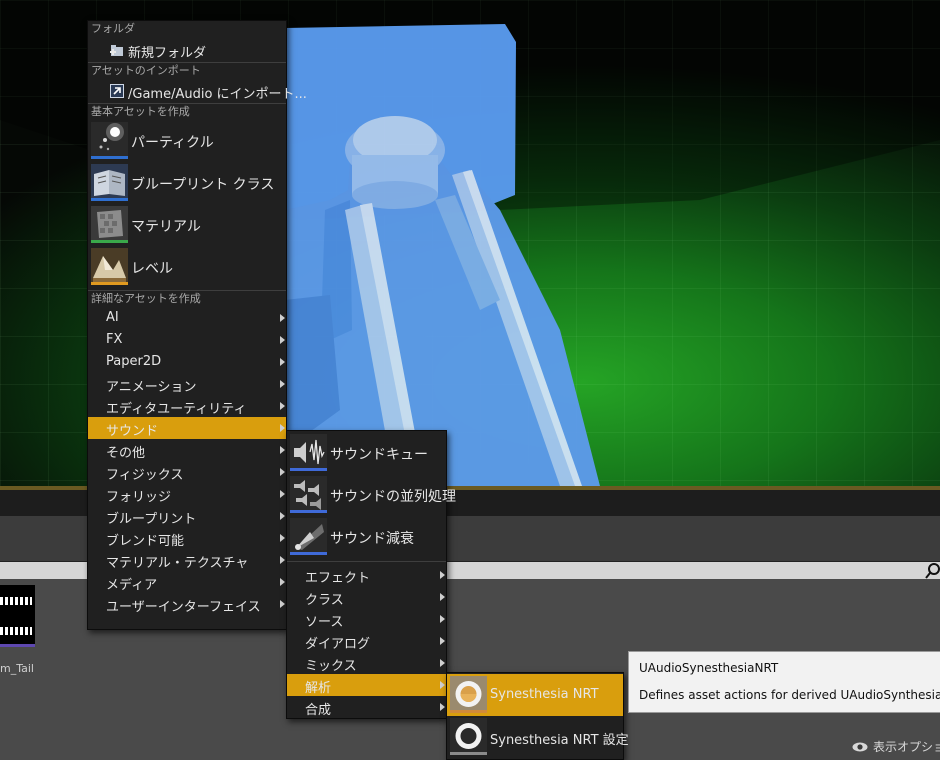 Image resolution: width=940 pixels, height=760 pixels. Describe the element at coordinates (324, 622) in the screenshot. I see `submenu-label: ソース` at that location.